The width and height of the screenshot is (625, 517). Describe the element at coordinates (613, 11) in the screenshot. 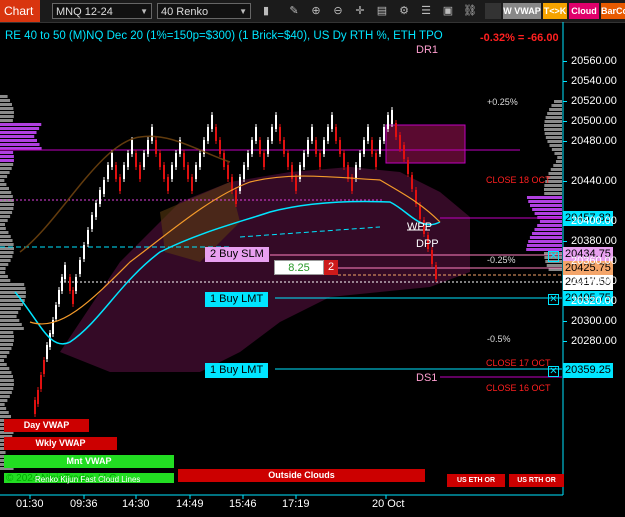

I see `barcolor-button: BarCo` at that location.